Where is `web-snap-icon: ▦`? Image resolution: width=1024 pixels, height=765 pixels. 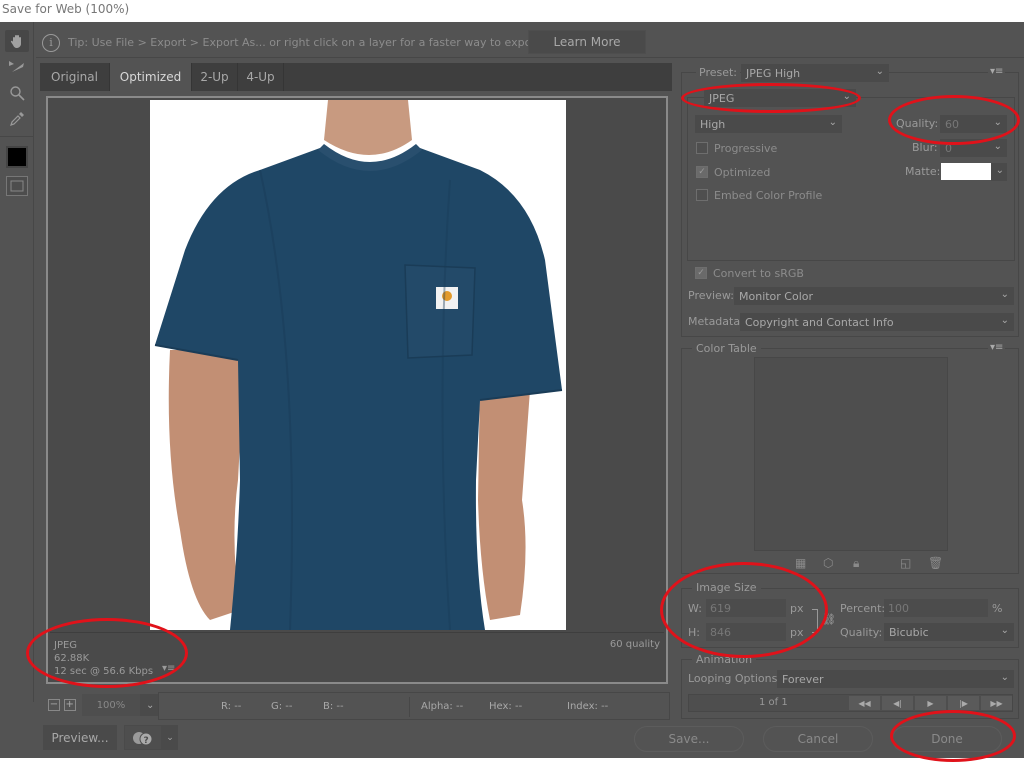
web-snap-icon: ▦ is located at coordinates (800, 563).